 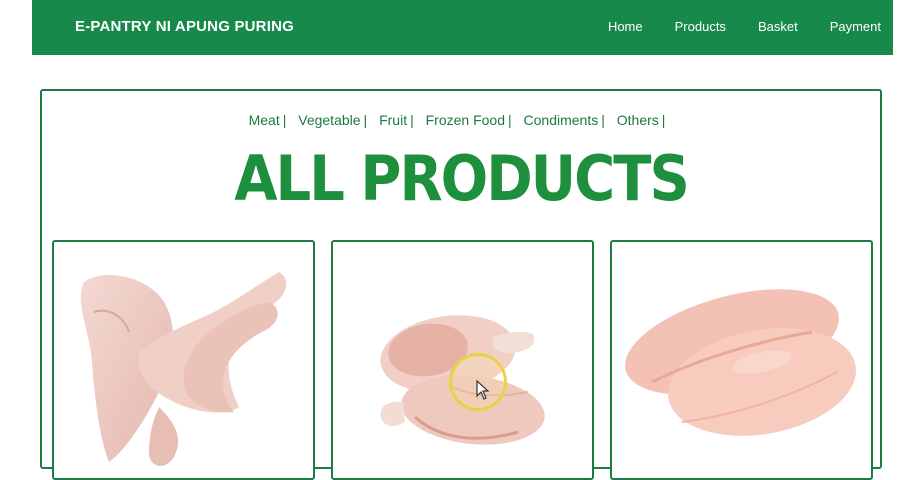 What do you see at coordinates (329, 120) in the screenshot?
I see `category-vegetable: Vegetable` at bounding box center [329, 120].